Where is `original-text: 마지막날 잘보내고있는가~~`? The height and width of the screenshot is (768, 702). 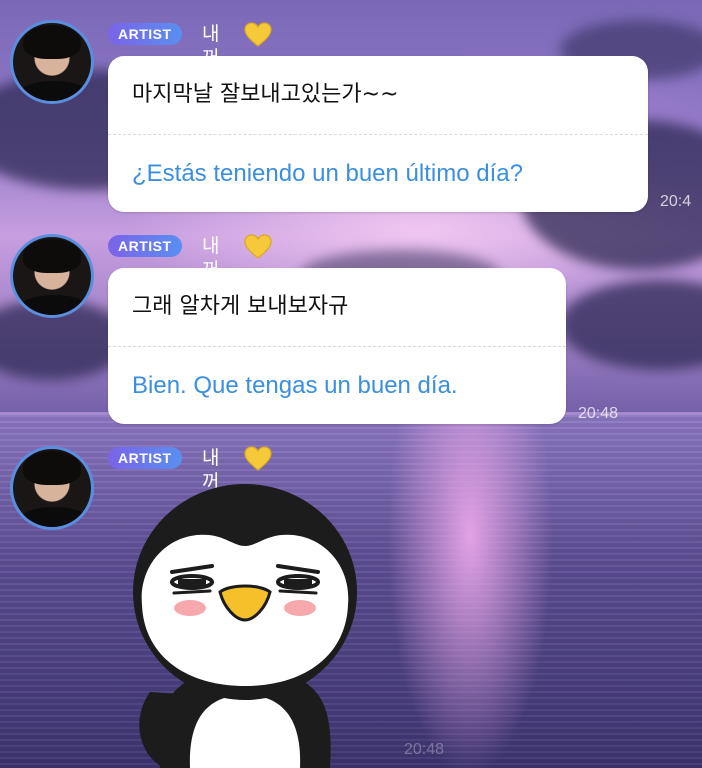 original-text: 마지막날 잘보내고있는가~~ is located at coordinates (265, 94).